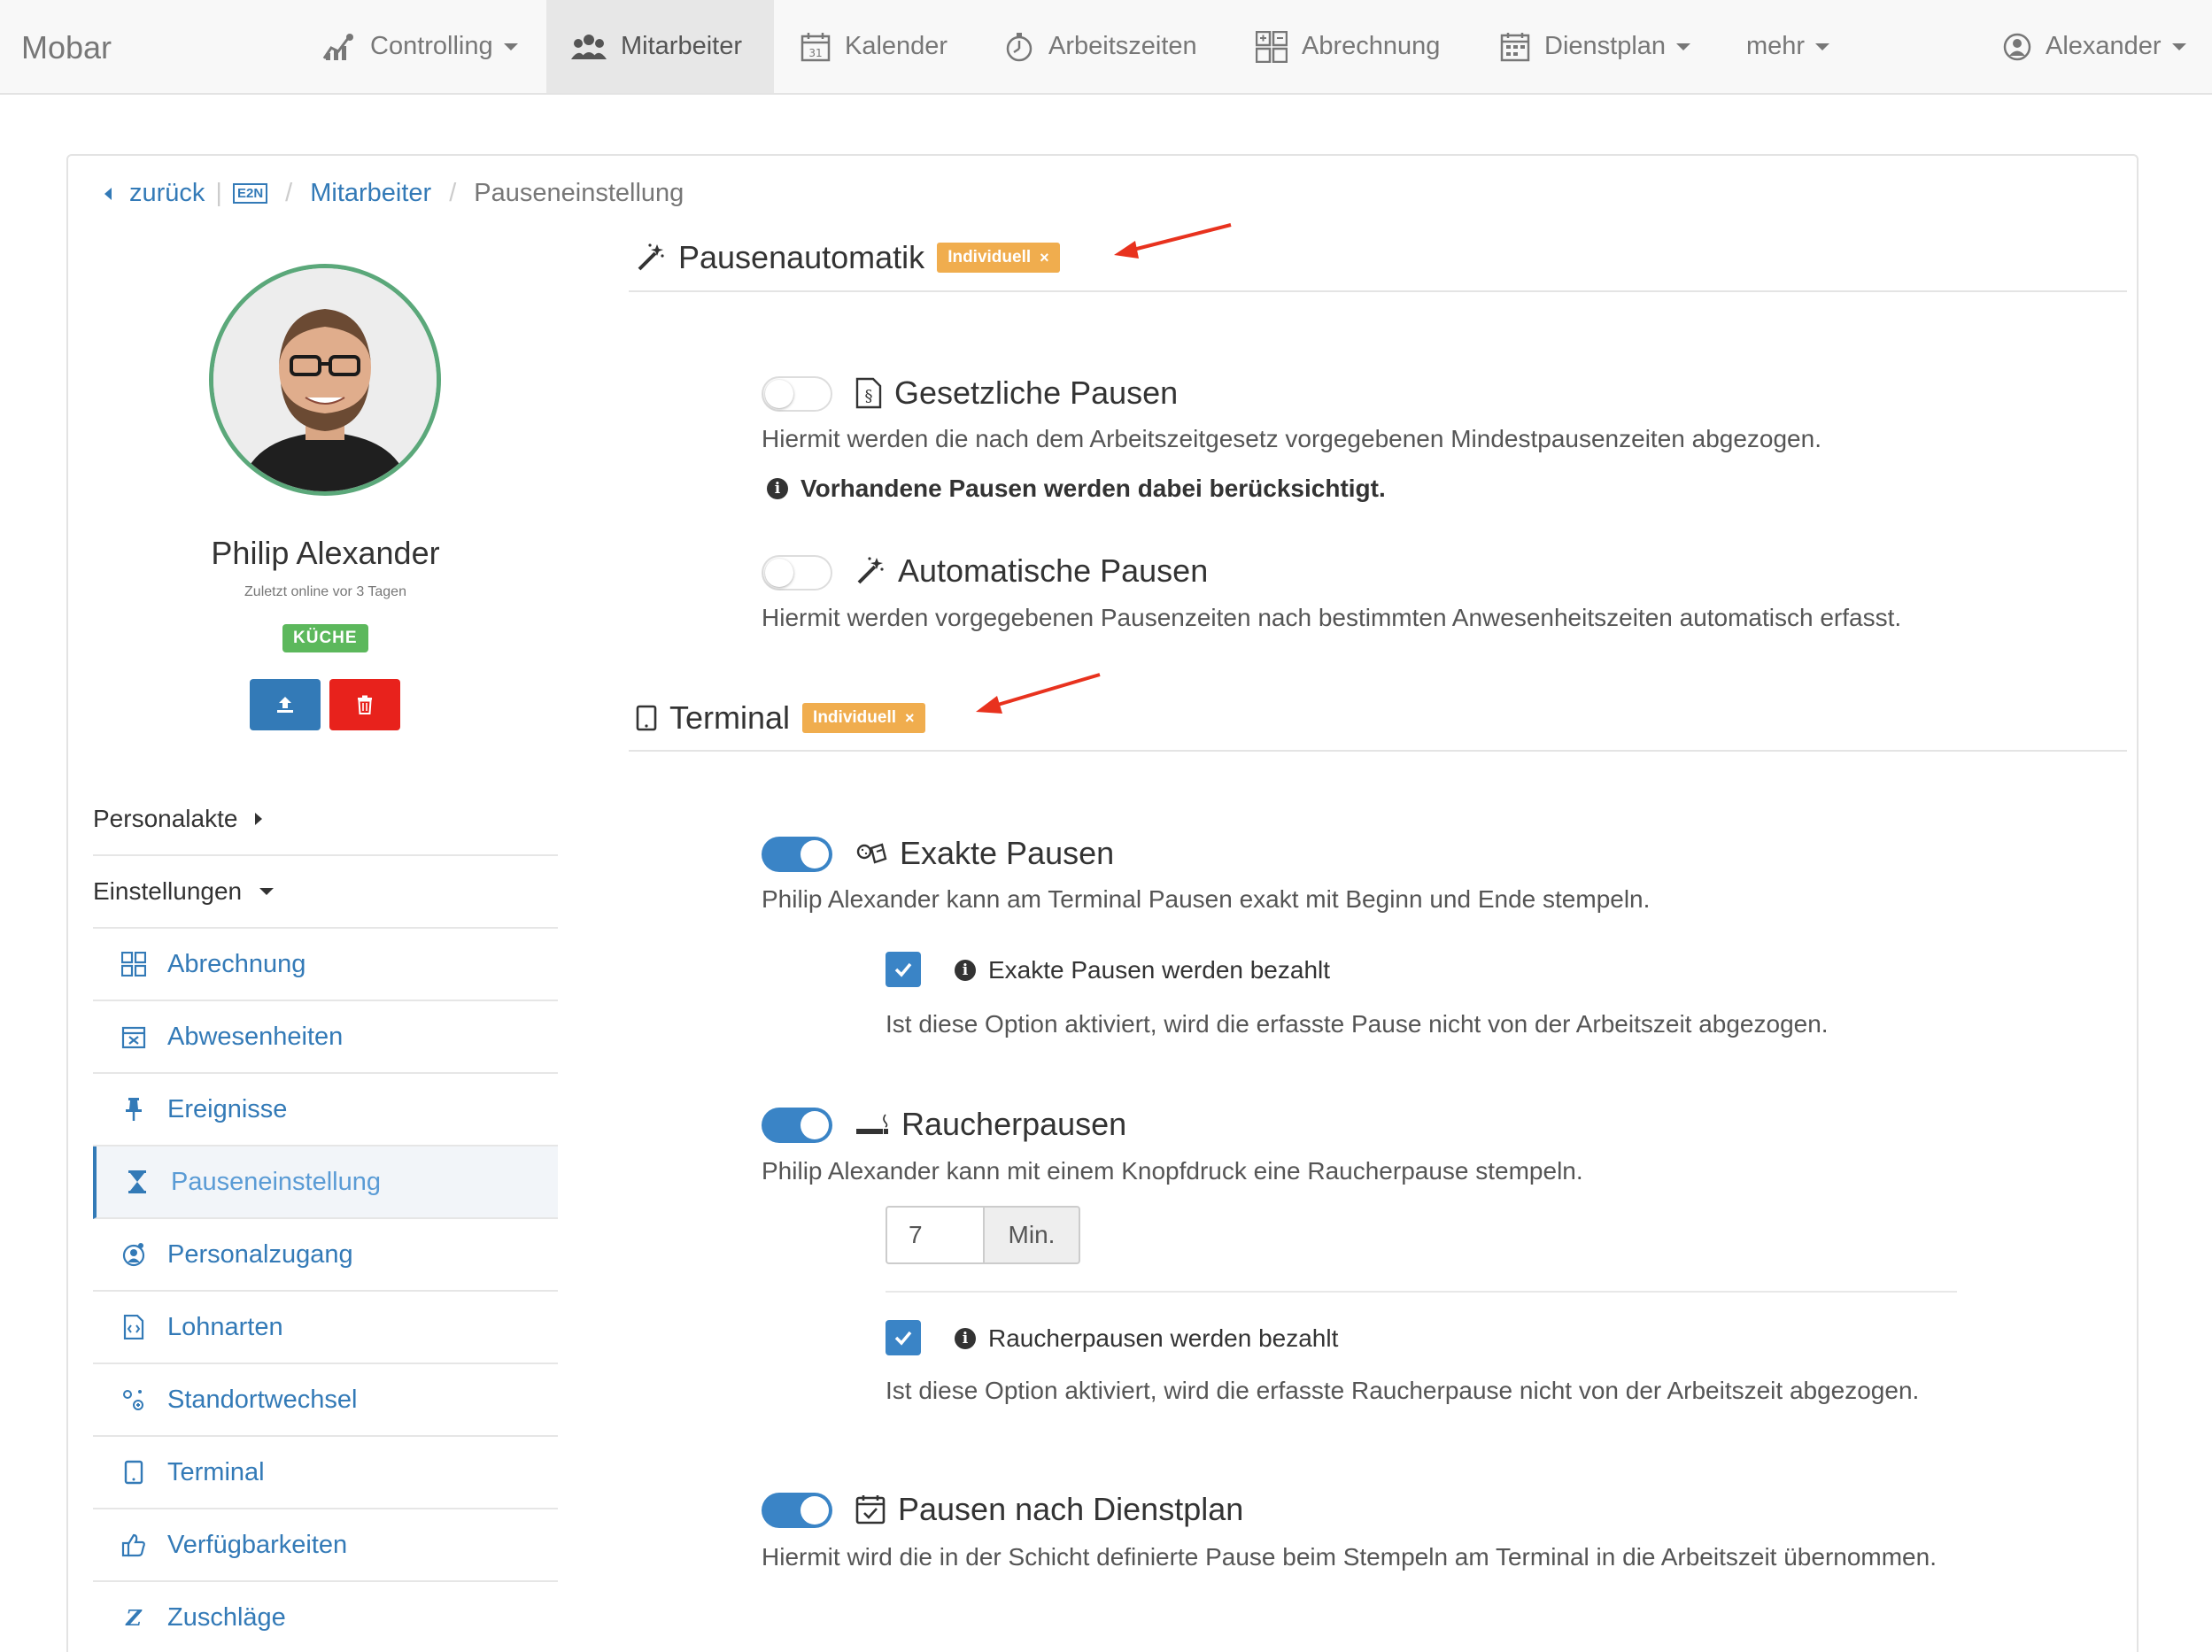 The image size is (2212, 1652). Describe the element at coordinates (797, 854) in the screenshot. I see `exakte-pausen-toggle` at that location.